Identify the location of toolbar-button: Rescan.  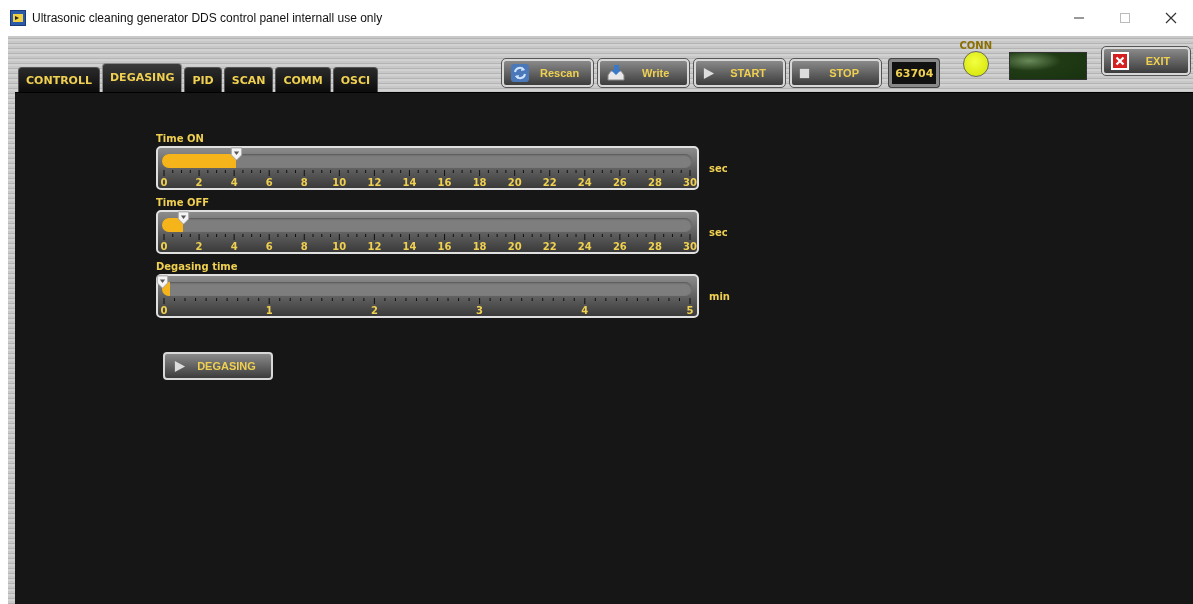
(548, 73).